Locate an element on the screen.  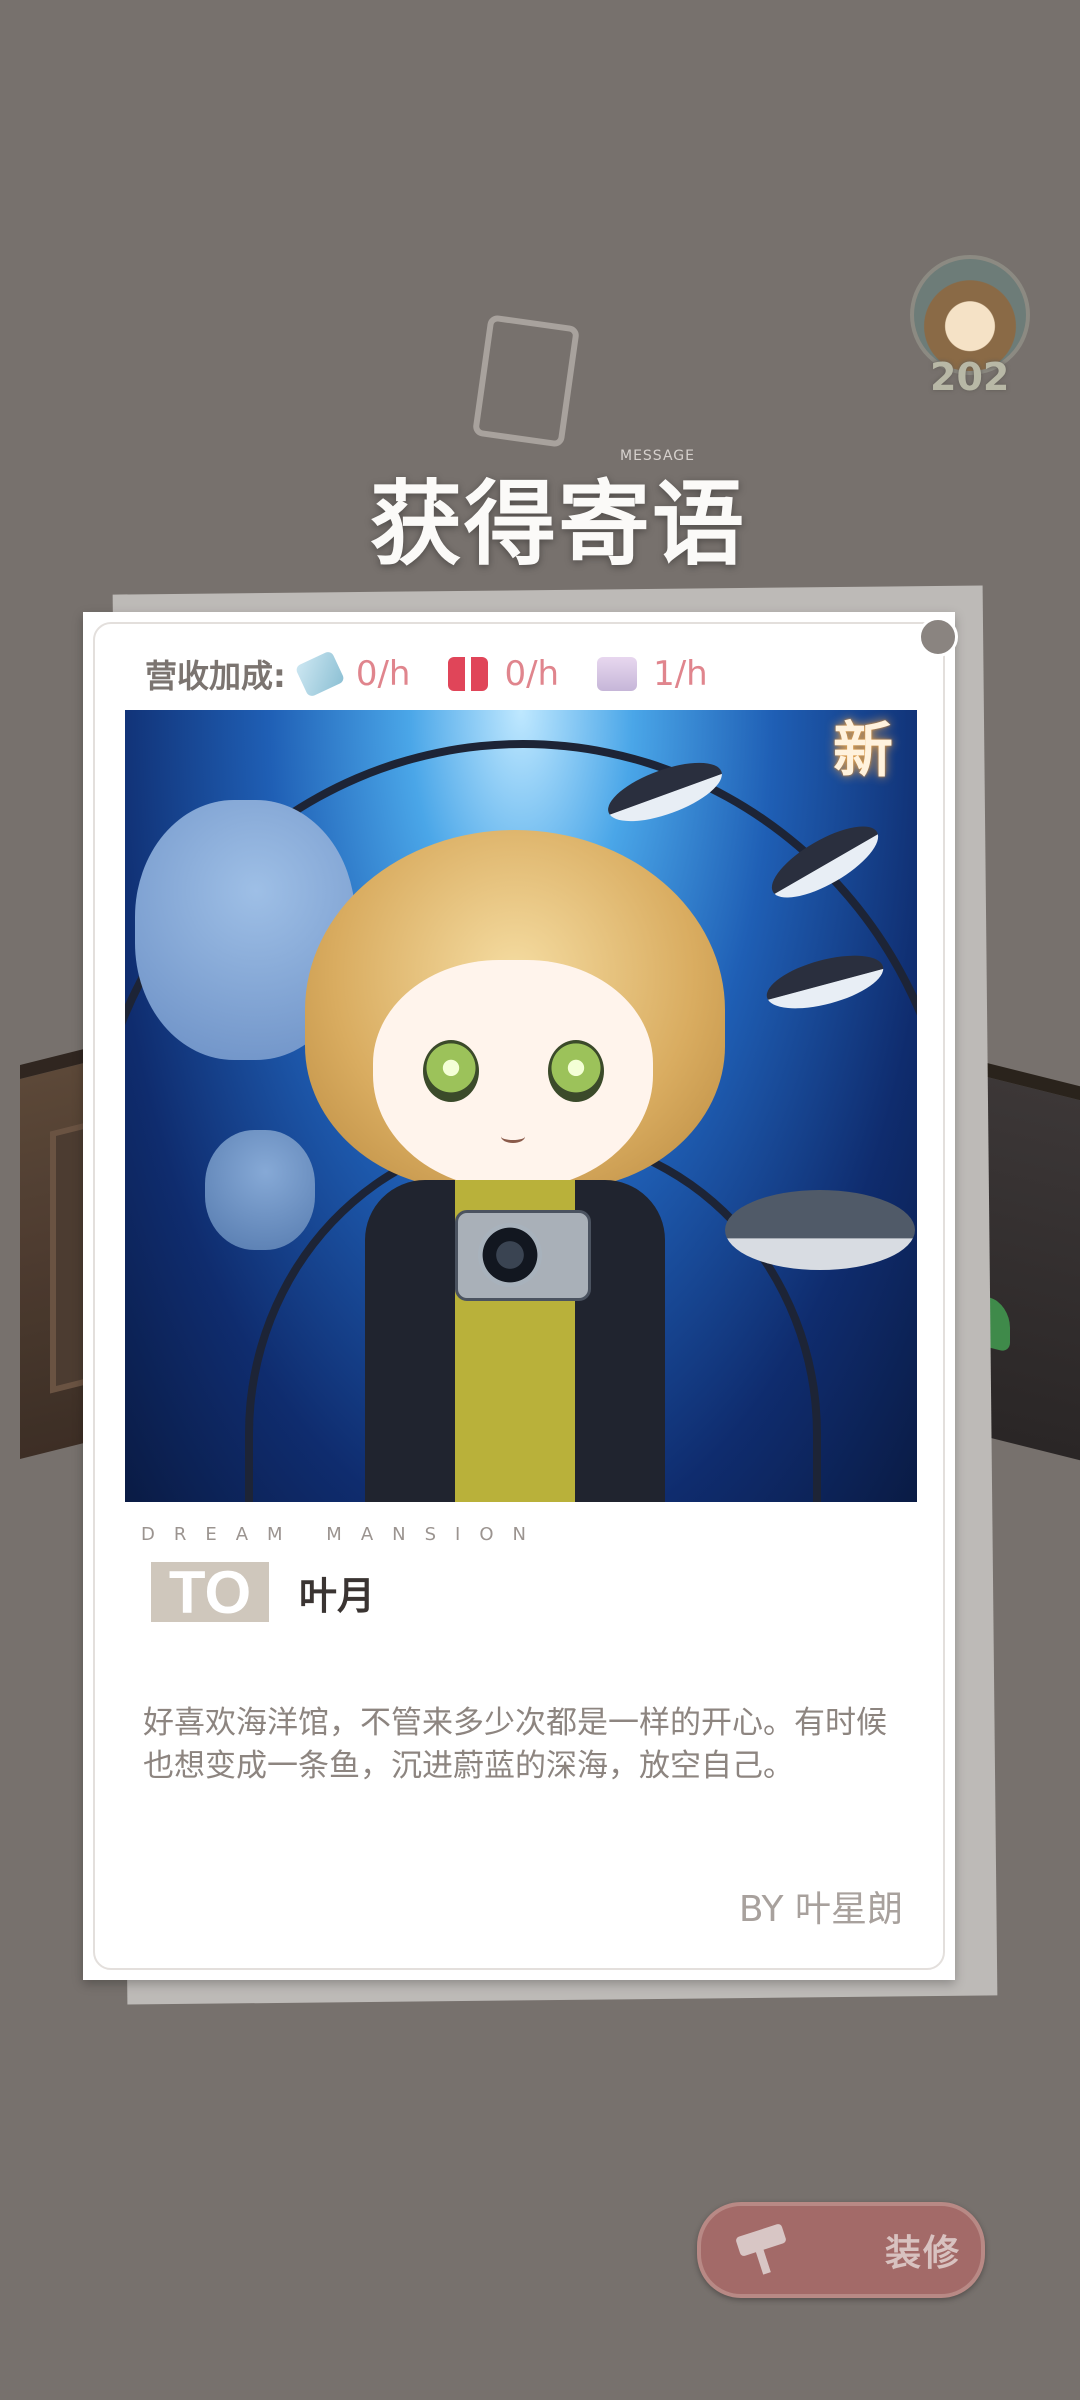
player-level: 202 is located at coordinates (970, 377).